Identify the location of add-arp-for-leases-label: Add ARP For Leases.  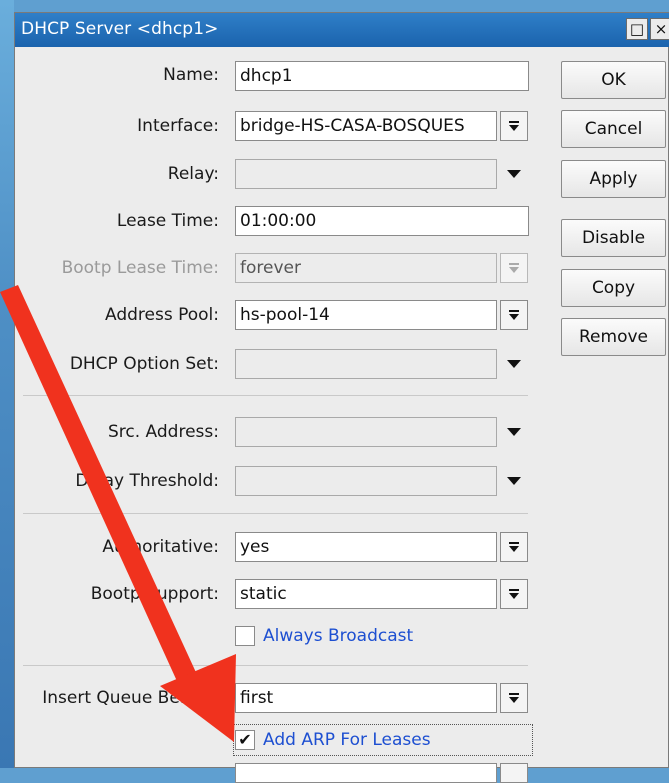
(347, 740).